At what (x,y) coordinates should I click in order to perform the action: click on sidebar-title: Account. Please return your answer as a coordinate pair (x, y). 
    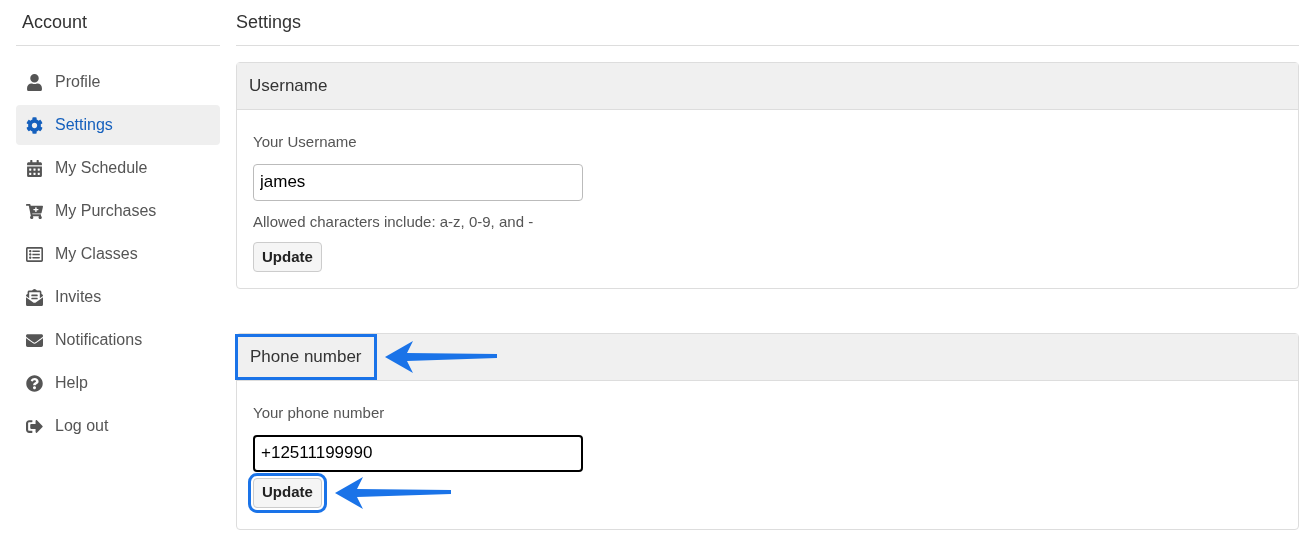
    Looking at the image, I should click on (55, 22).